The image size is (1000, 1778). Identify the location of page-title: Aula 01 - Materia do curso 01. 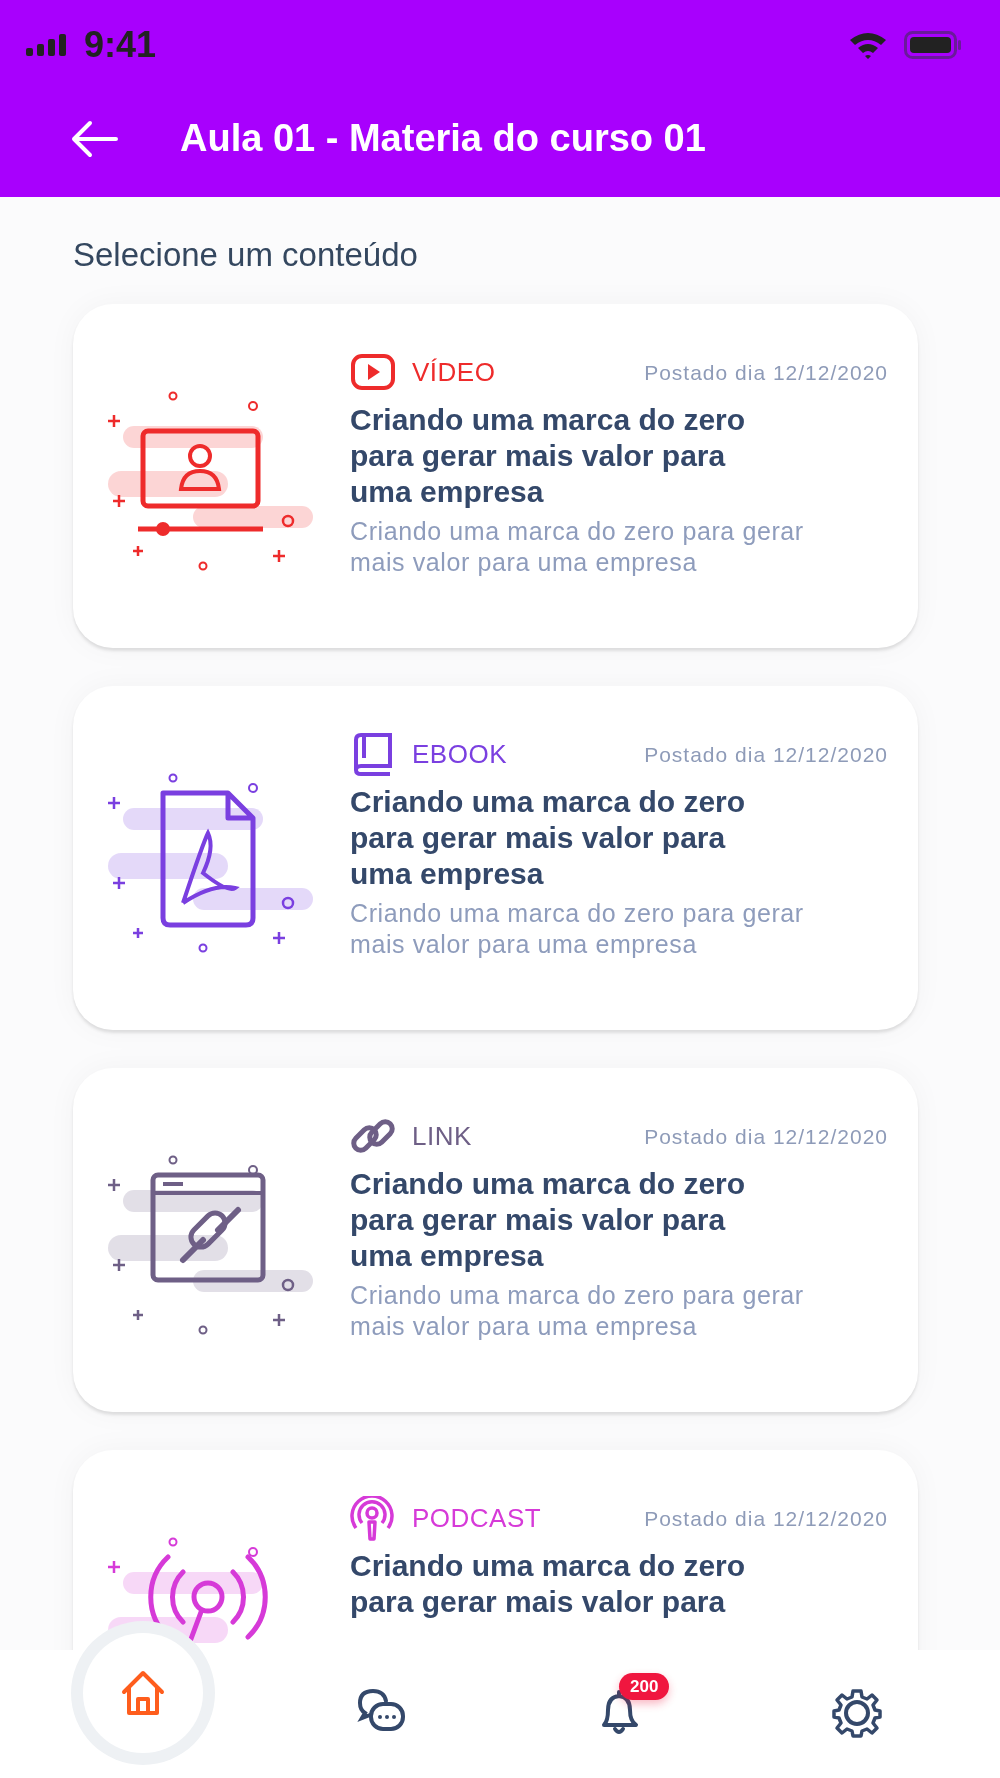
(443, 138).